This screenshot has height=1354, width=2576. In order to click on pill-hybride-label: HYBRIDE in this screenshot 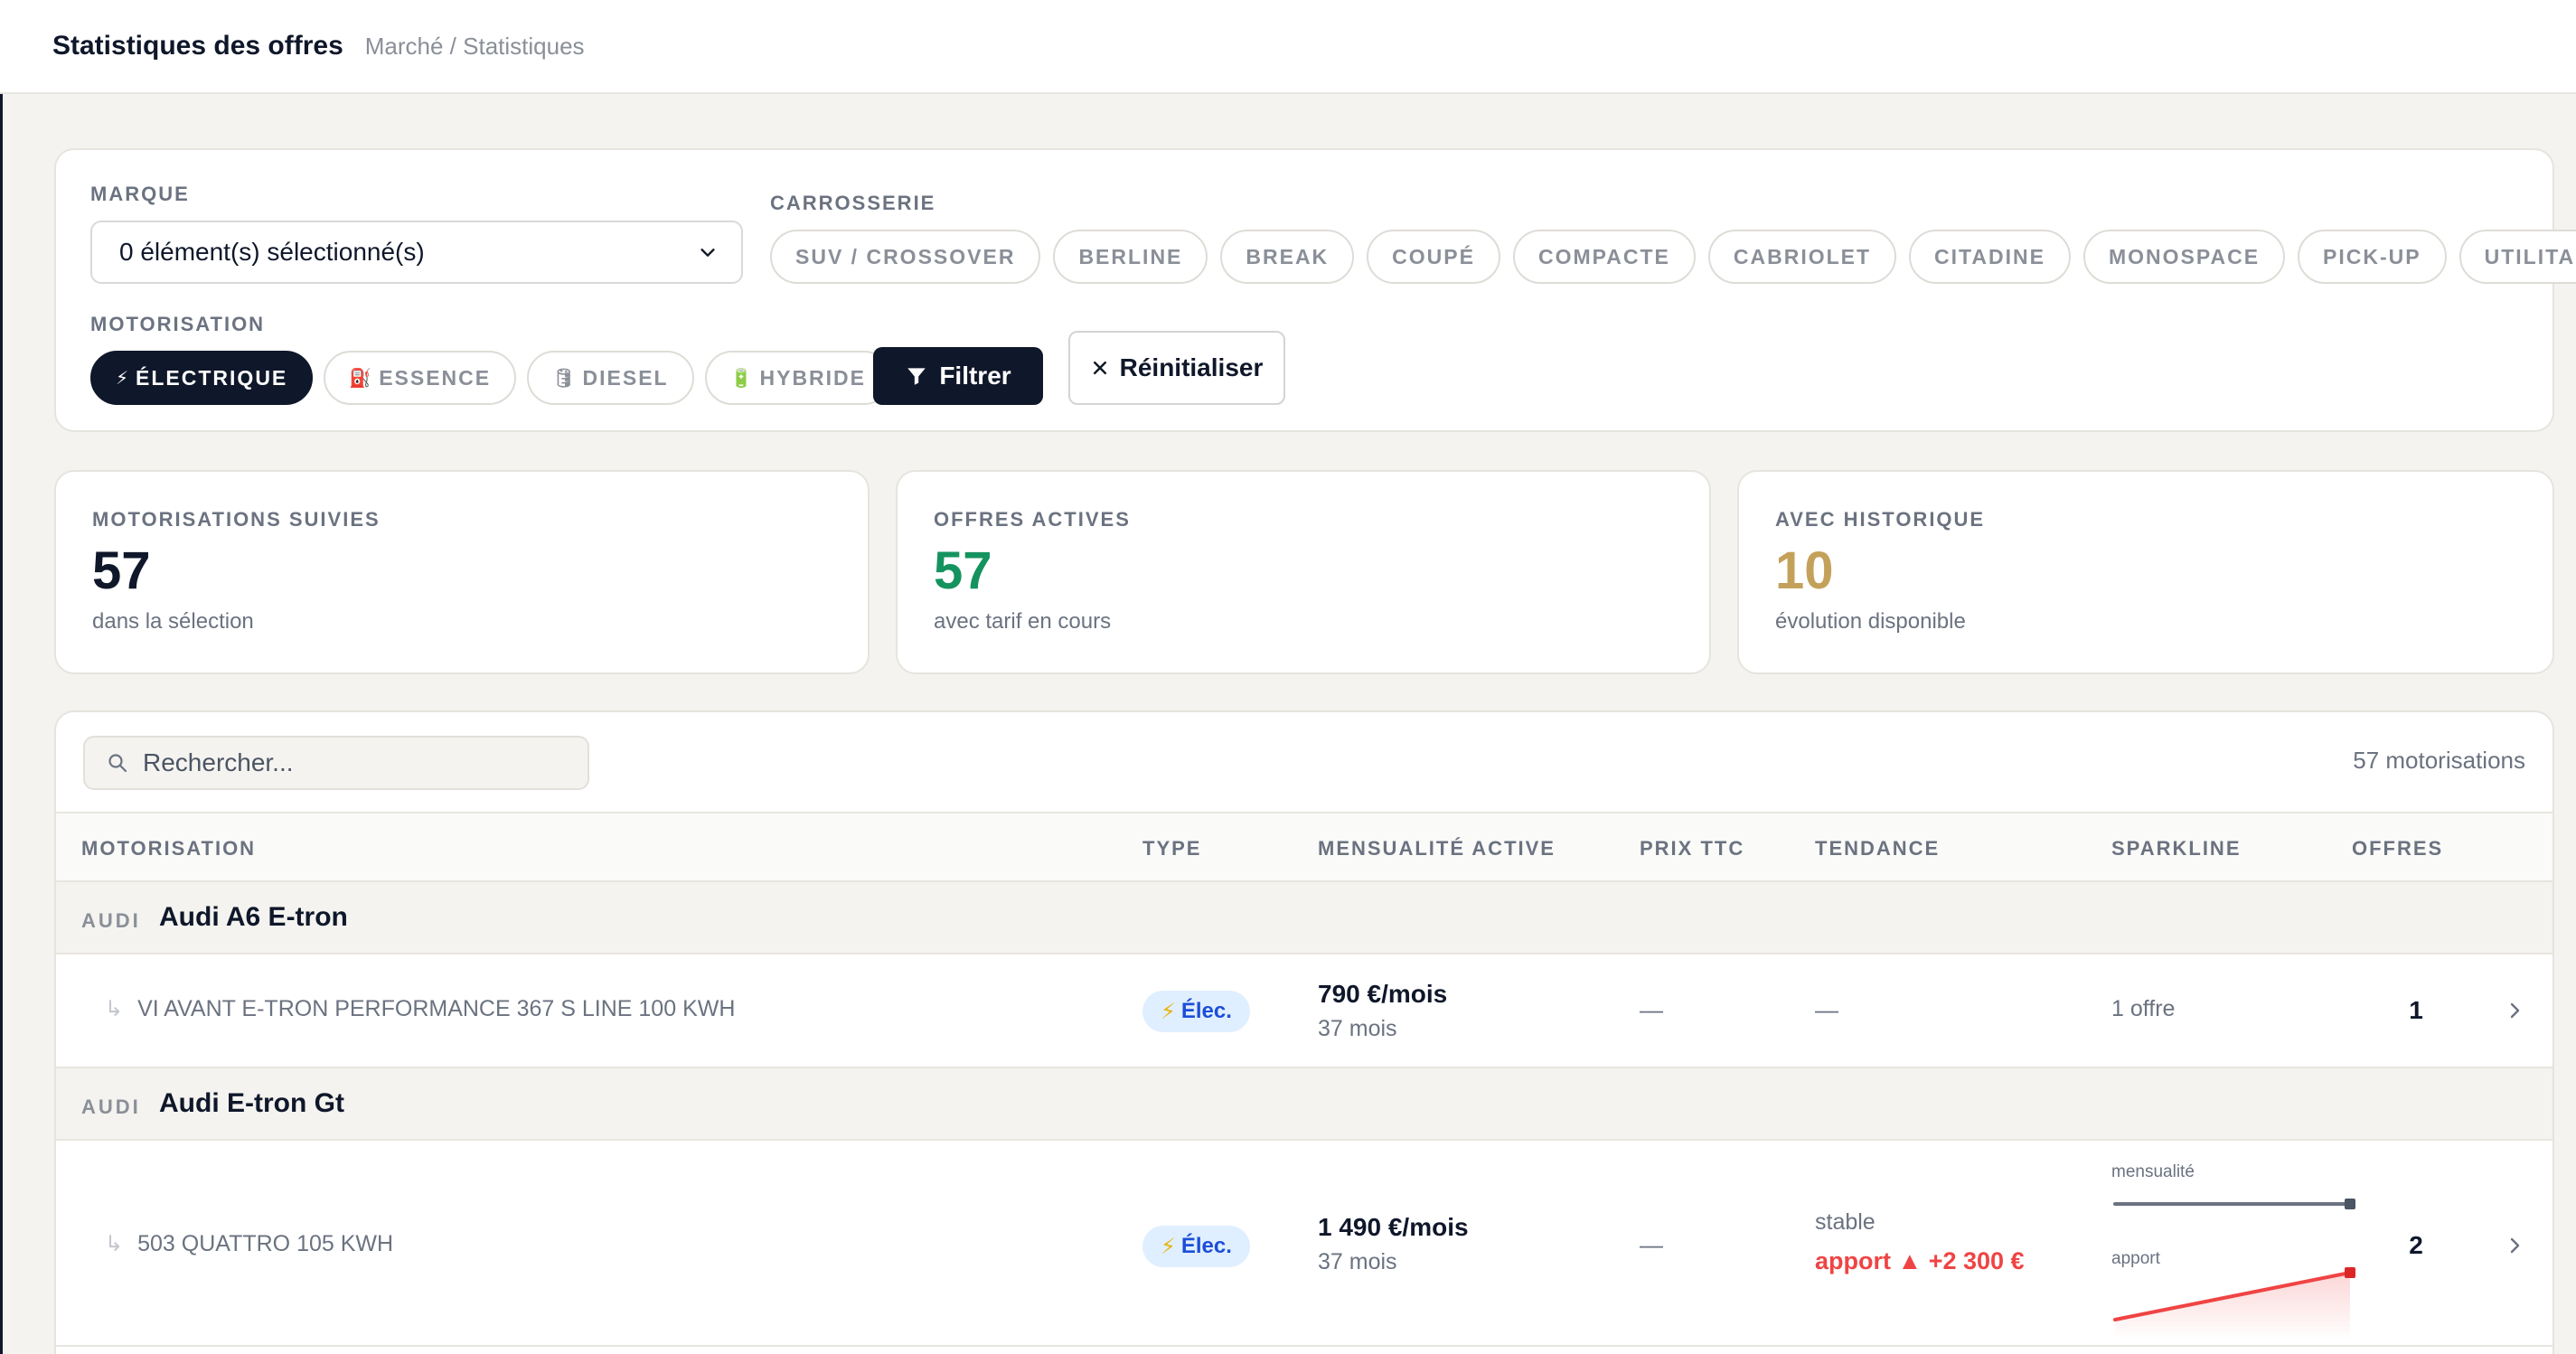, I will do `click(813, 377)`.